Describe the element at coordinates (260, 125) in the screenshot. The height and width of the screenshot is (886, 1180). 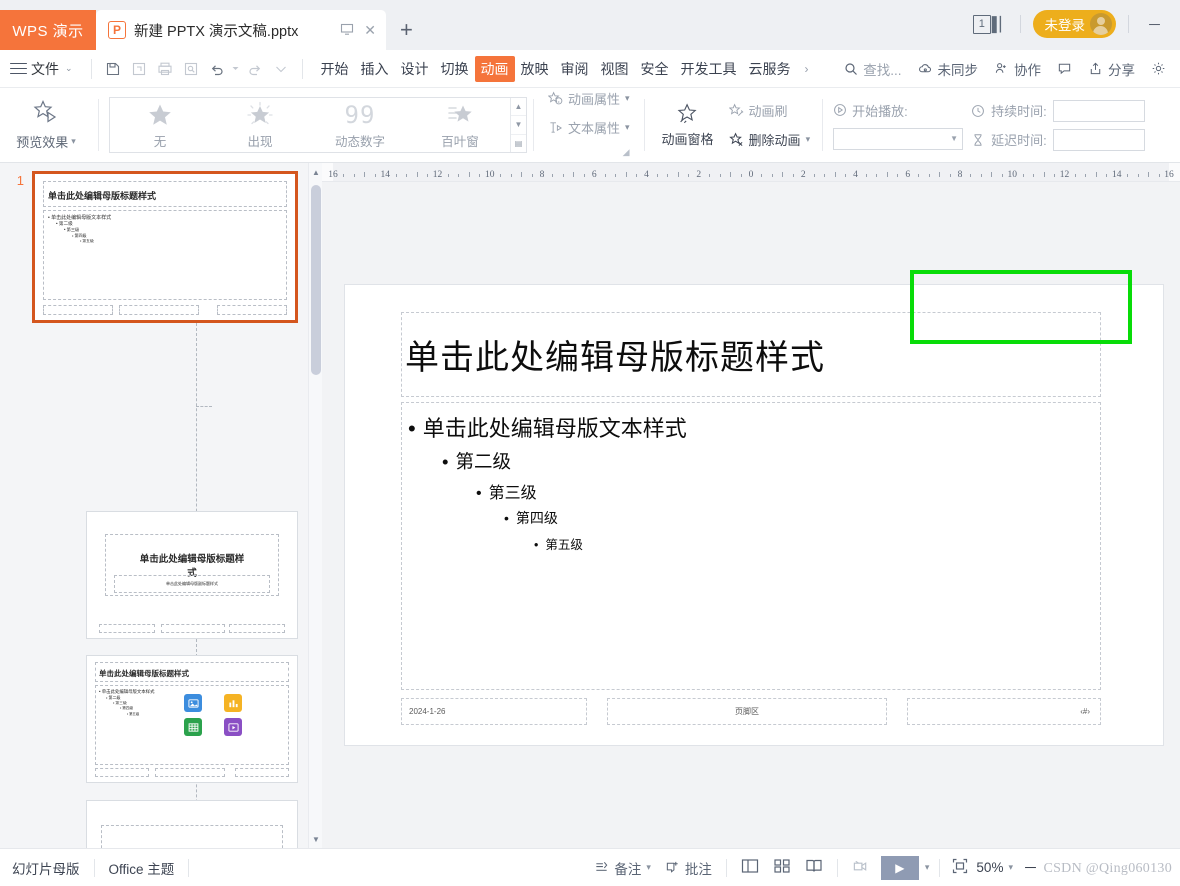
I see `anim-appear: 出现` at that location.